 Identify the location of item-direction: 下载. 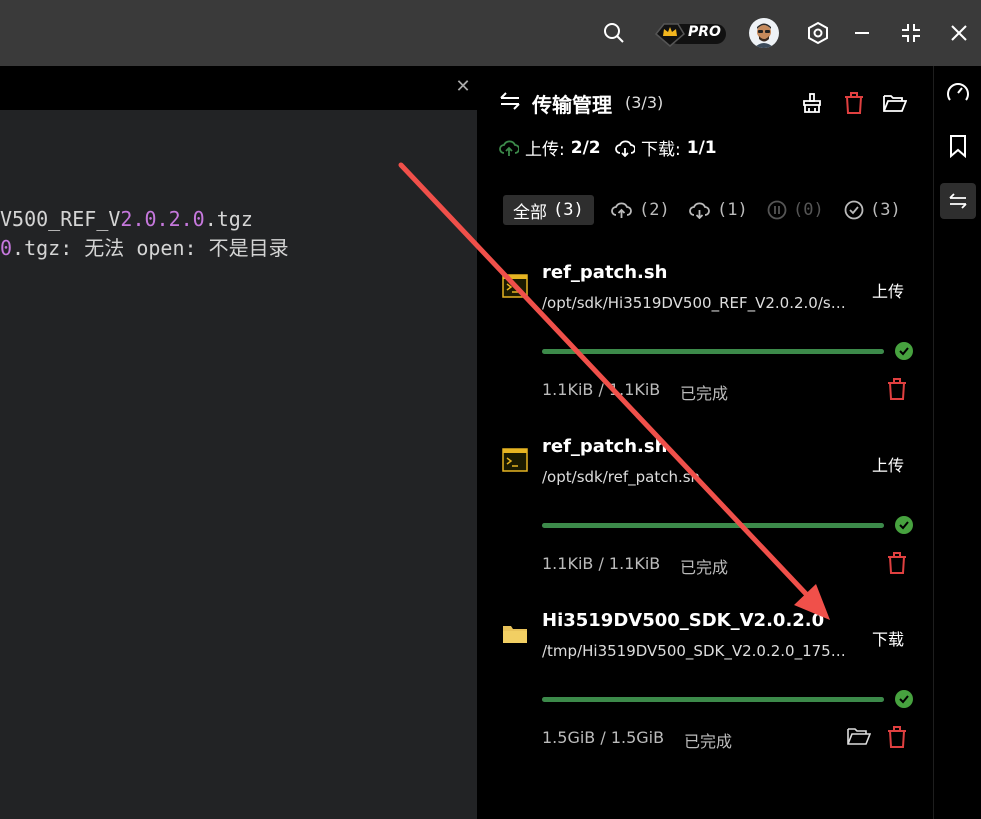
(888, 639).